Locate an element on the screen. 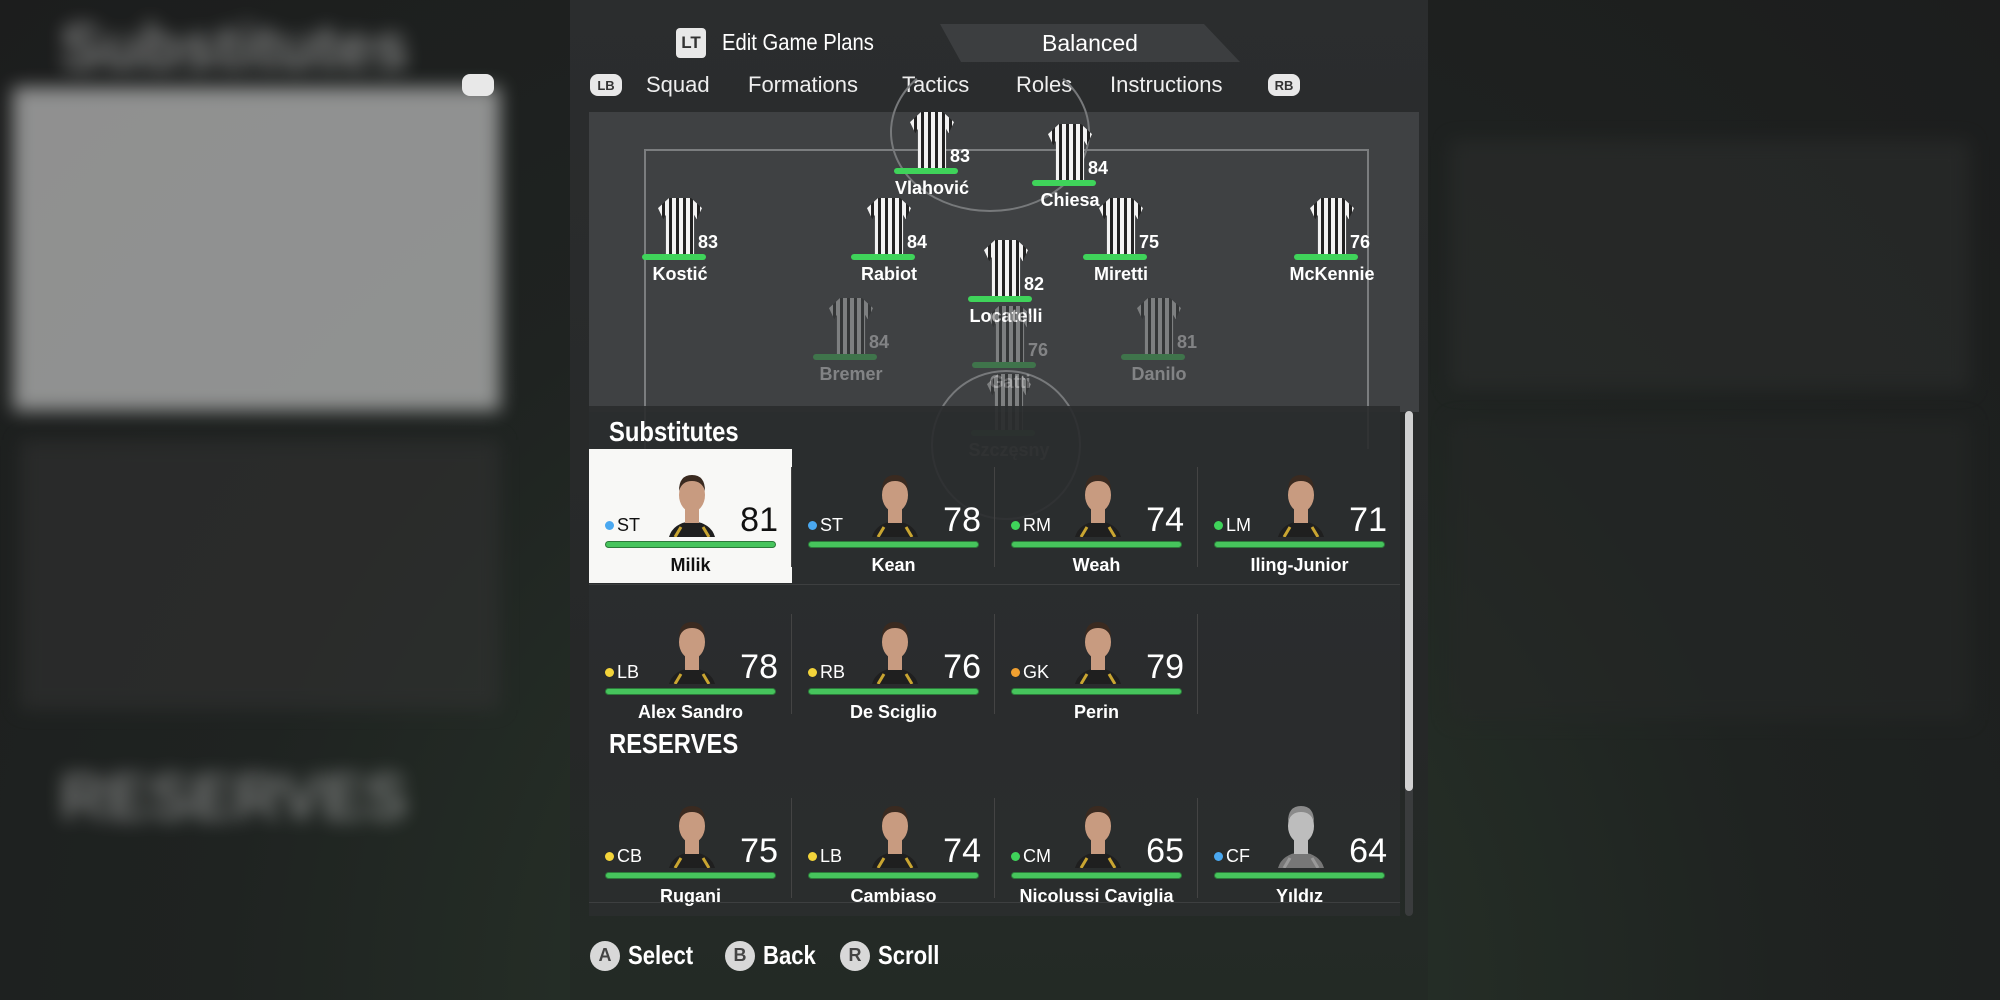 This screenshot has width=2000, height=1000. player-card: CF 64 Yıldız is located at coordinates (1299, 847).